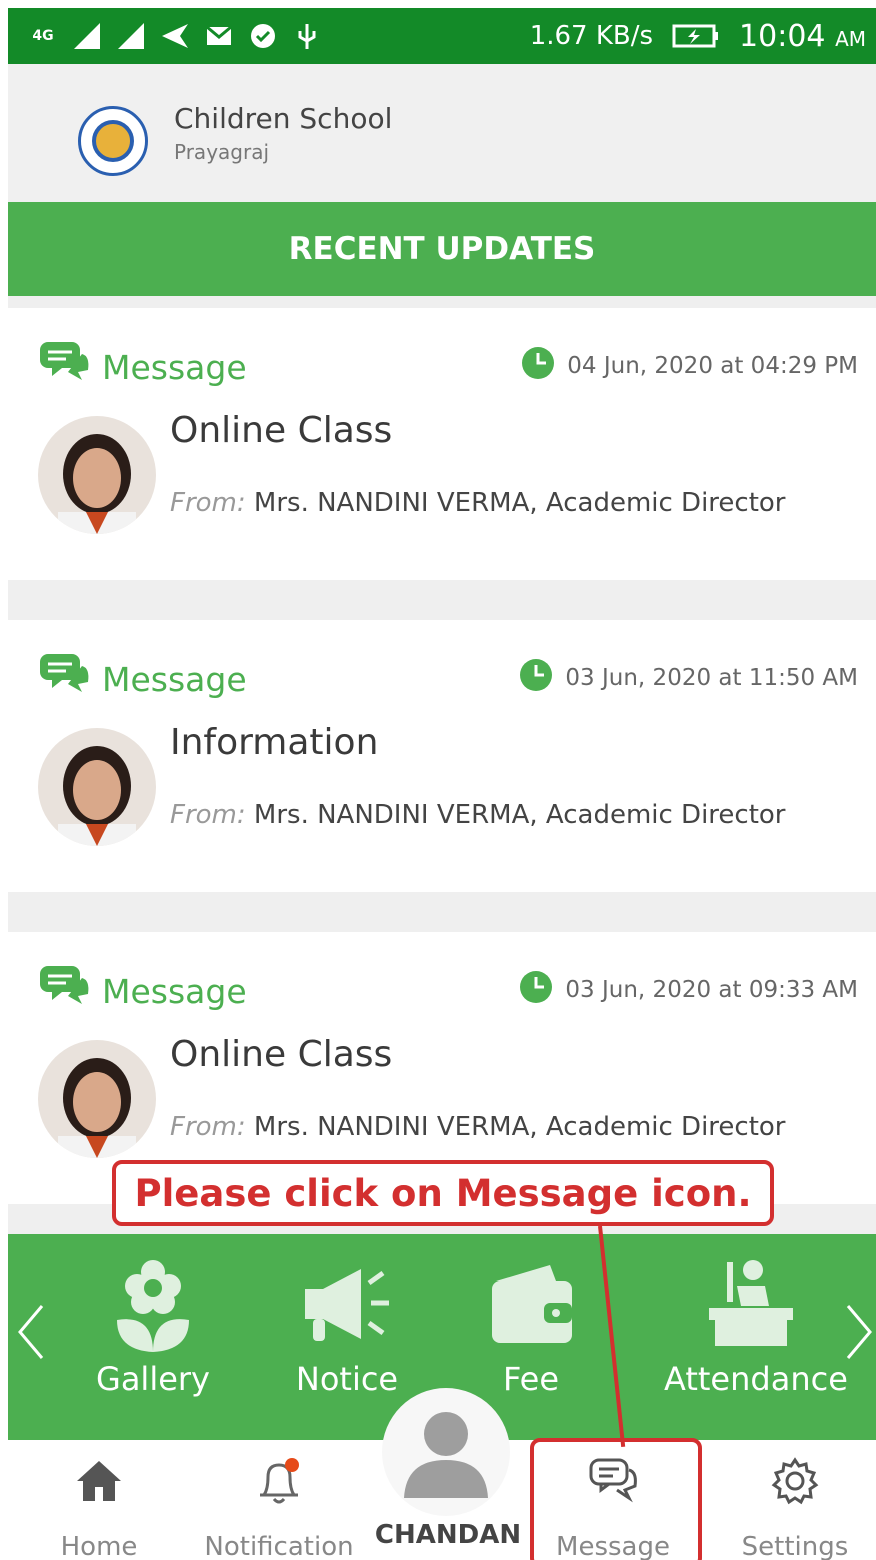  I want to click on update-date: 03 Jun, 2020 at 11:50 AM, so click(688, 678).